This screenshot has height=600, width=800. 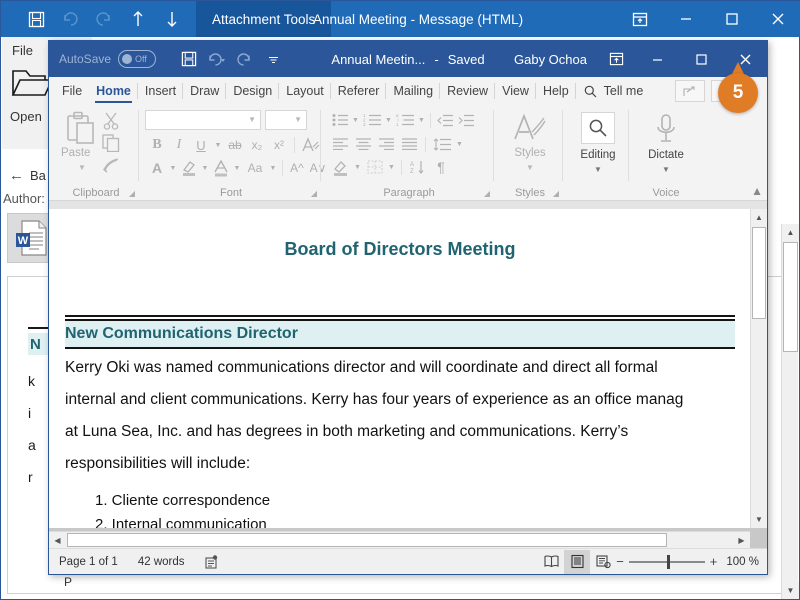 What do you see at coordinates (111, 121) in the screenshot?
I see `cut-icon` at bounding box center [111, 121].